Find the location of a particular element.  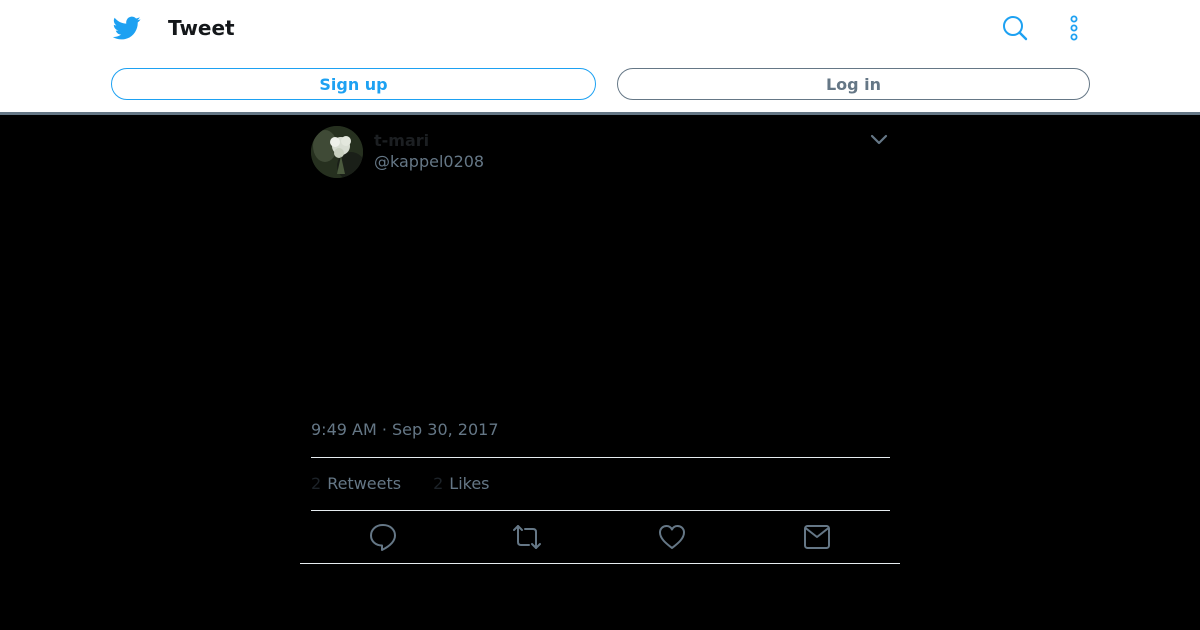

retweet-icon is located at coordinates (527, 537).